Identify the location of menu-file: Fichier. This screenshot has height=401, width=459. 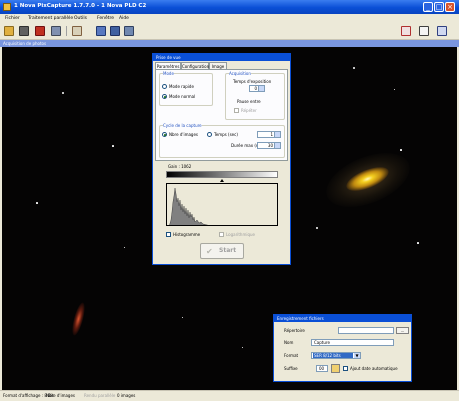
(12, 18).